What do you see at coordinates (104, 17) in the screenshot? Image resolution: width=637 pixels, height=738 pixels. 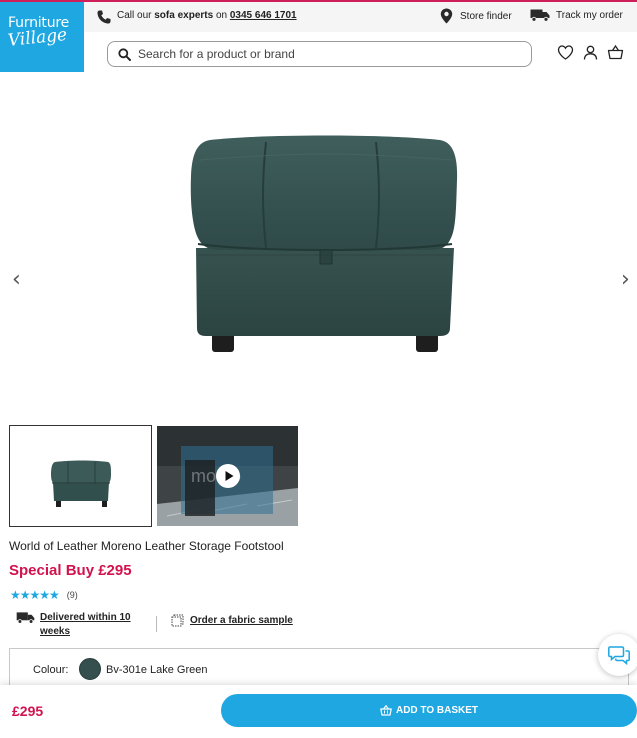 I see `phone-icon` at bounding box center [104, 17].